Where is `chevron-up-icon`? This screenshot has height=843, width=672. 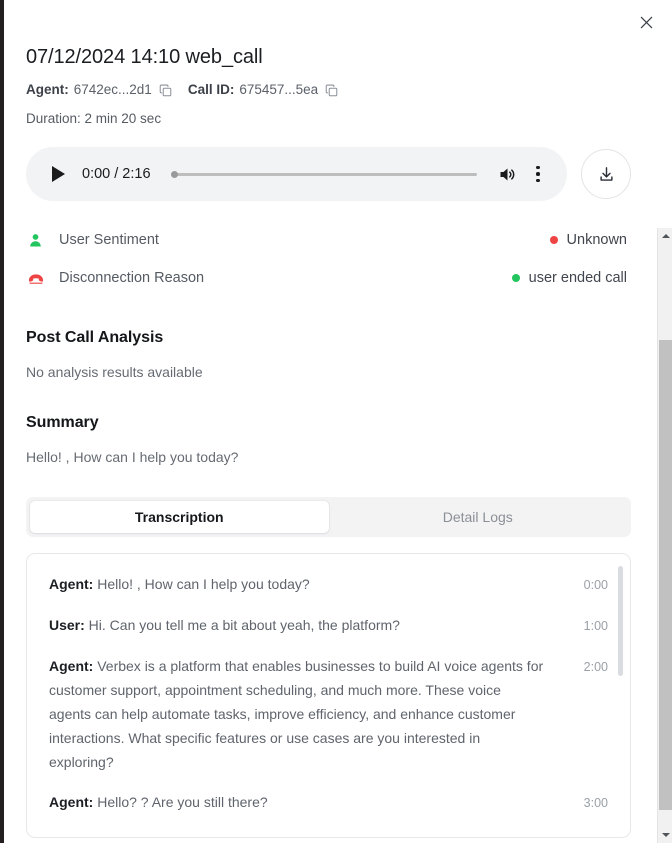 chevron-up-icon is located at coordinates (665, 236).